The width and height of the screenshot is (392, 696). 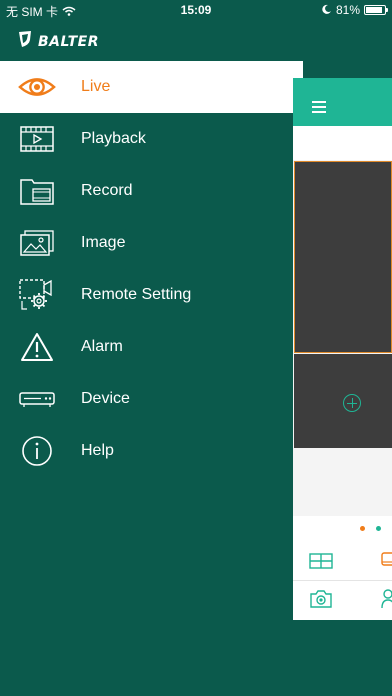 I want to click on record-clip-icon, so click(x=386, y=563).